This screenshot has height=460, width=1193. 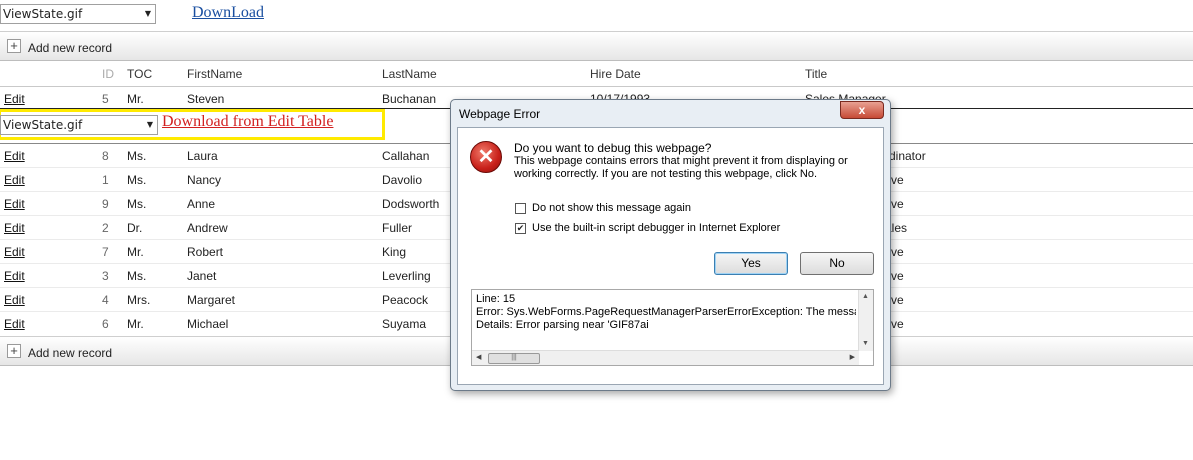 What do you see at coordinates (611, 208) in the screenshot?
I see `do-not-show-label: Do not show this message again` at bounding box center [611, 208].